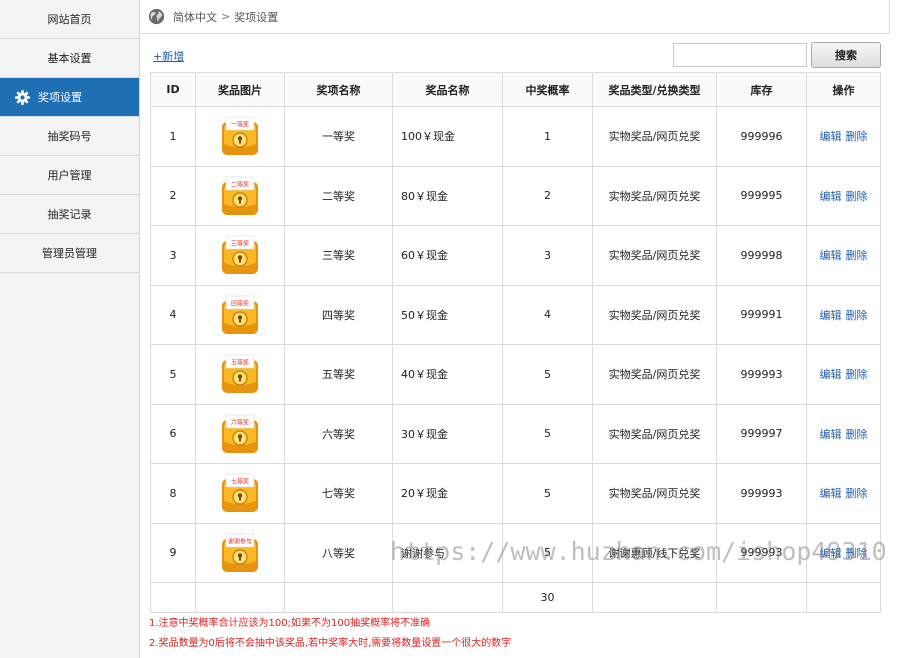  Describe the element at coordinates (240, 136) in the screenshot. I see `cell-image: 一等奖` at that location.